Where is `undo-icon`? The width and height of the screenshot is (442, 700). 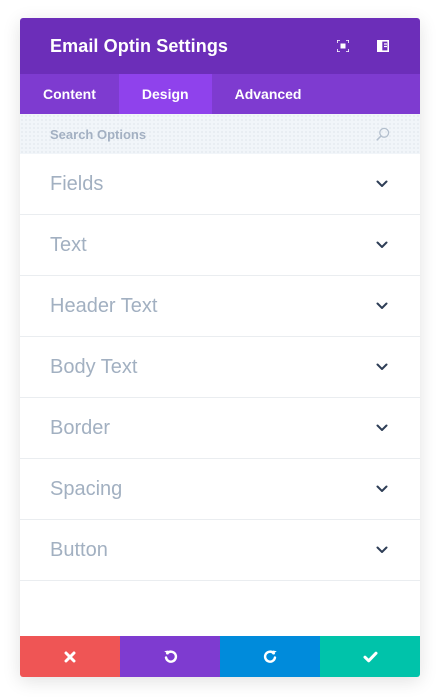 undo-icon is located at coordinates (170, 656).